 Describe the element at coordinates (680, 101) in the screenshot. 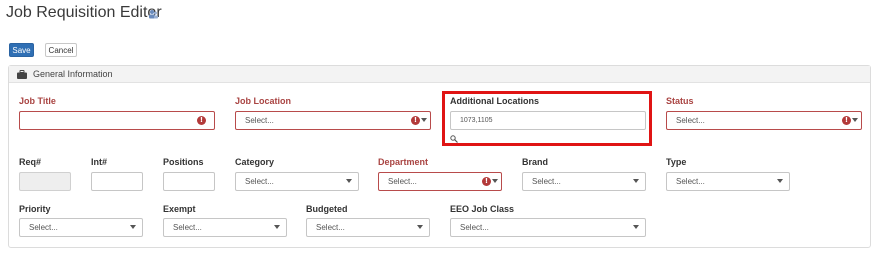

I see `status-label: Status` at that location.